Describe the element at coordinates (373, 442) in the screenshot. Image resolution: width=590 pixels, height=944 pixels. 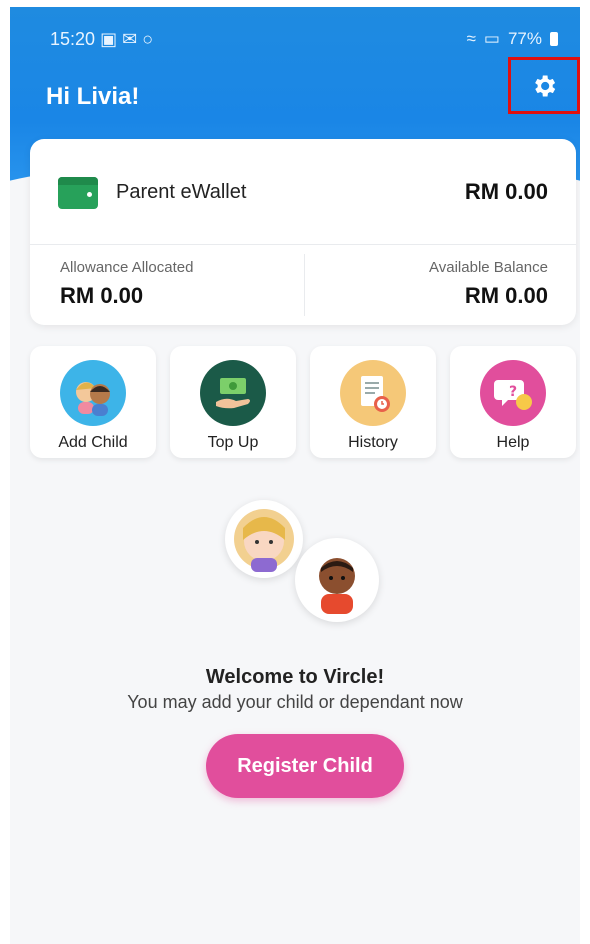
I see `history-label: History` at that location.